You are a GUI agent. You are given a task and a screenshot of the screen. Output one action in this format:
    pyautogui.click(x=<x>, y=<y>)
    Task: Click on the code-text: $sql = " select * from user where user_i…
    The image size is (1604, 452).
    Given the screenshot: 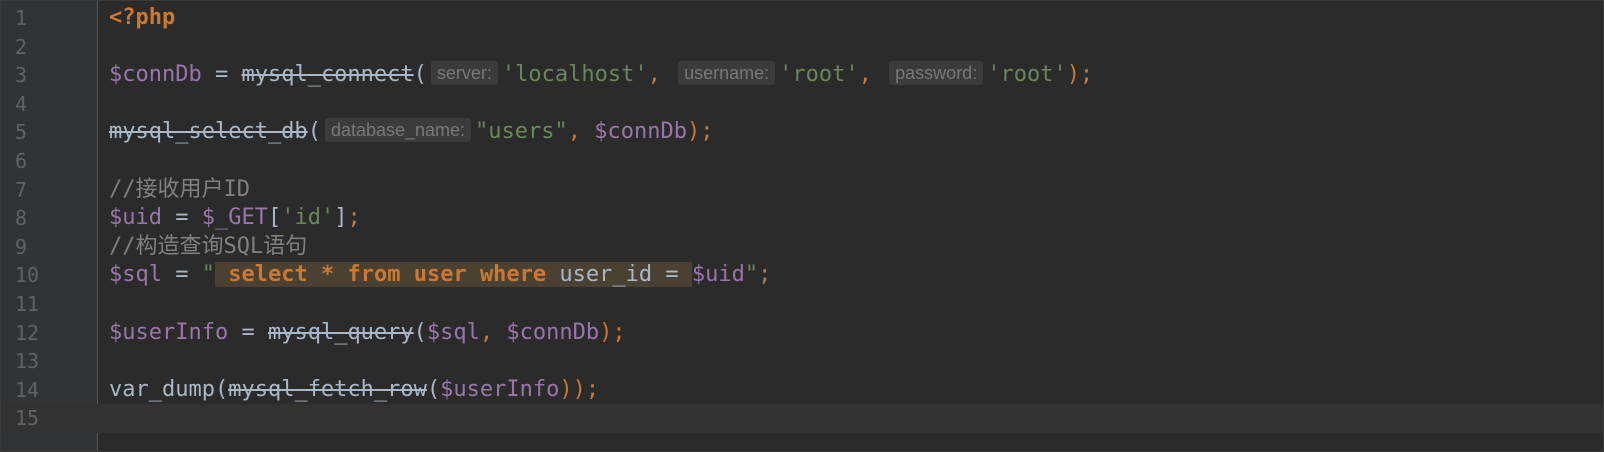 What is the action you would take?
    pyautogui.click(x=440, y=275)
    